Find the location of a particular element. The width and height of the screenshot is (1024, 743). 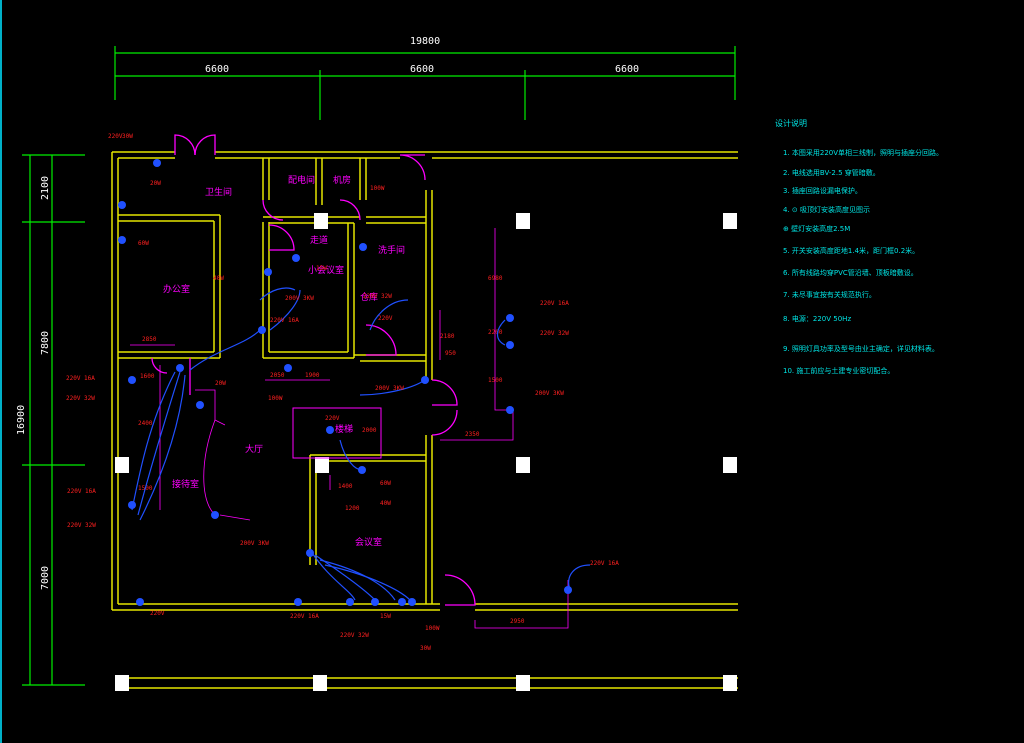

room-label: 会议室 is located at coordinates (368, 542).